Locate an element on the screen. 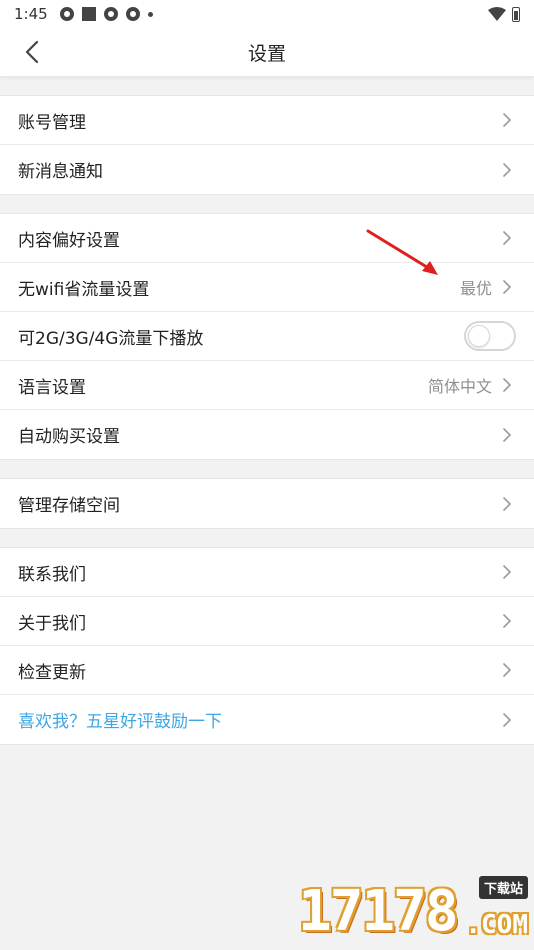 Image resolution: width=534 pixels, height=950 pixels. row-label: 语言设置 is located at coordinates (52, 387).